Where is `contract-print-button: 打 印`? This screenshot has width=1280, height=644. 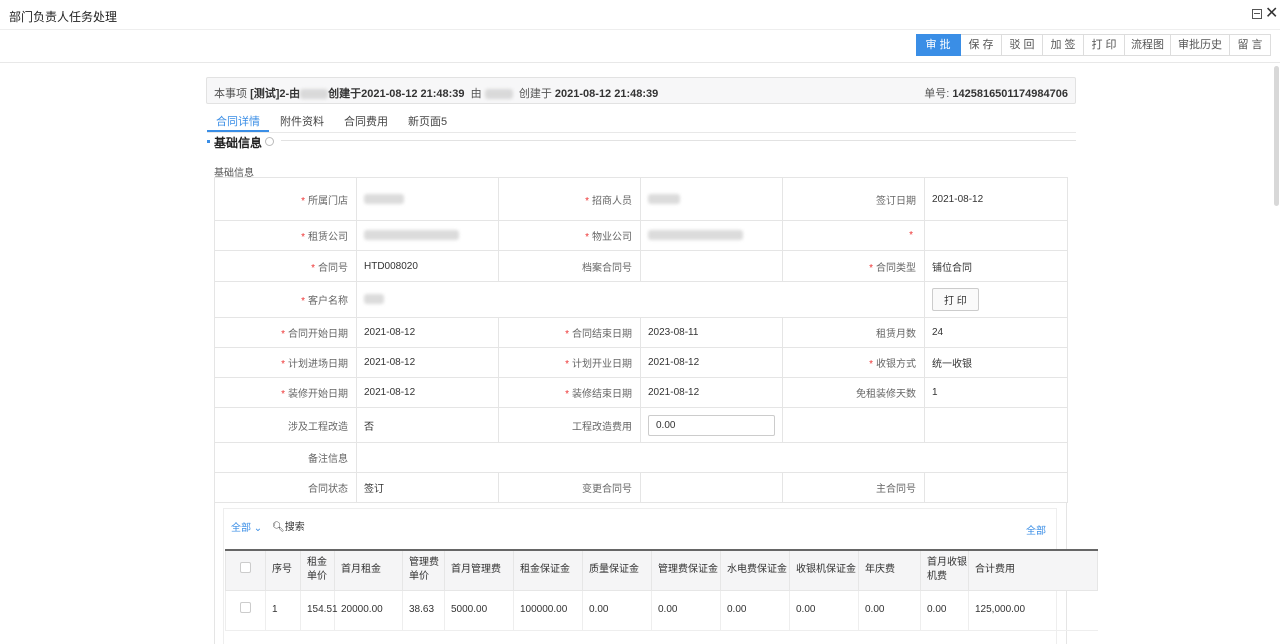
contract-print-button: 打 印 is located at coordinates (955, 299).